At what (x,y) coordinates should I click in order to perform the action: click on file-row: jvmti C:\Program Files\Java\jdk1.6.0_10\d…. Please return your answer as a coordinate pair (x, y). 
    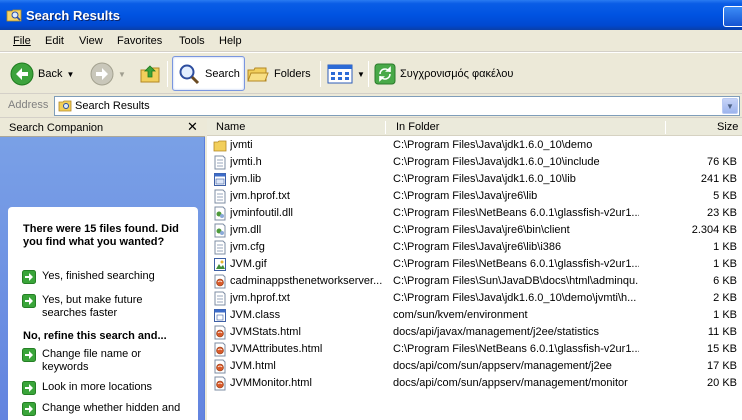
    Looking at the image, I should click on (474, 145).